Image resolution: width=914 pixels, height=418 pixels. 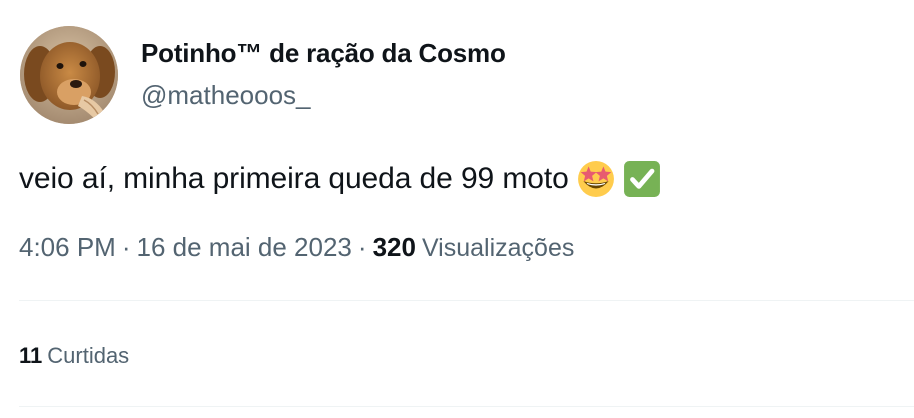 I want to click on star-struck-emoji-icon, so click(x=596, y=179).